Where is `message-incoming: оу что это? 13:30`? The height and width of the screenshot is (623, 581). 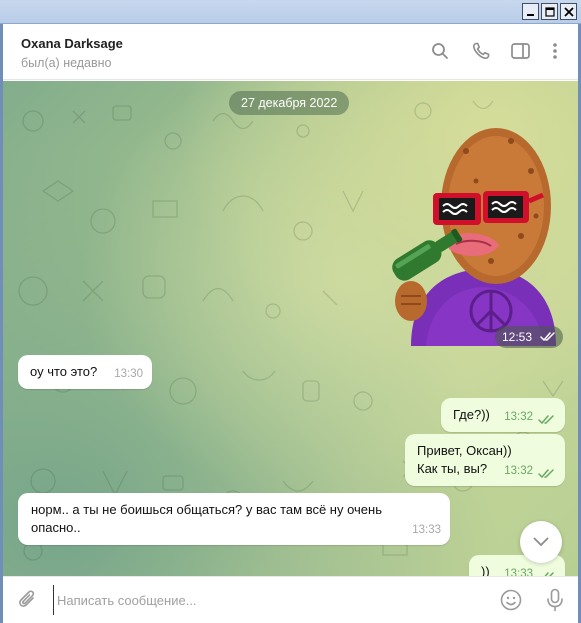 message-incoming: оу что это? 13:30 is located at coordinates (85, 372).